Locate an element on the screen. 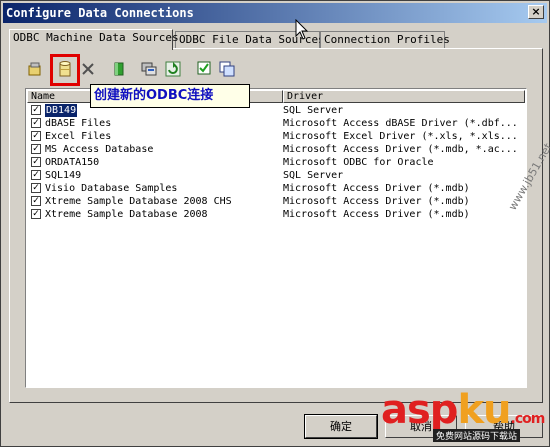  copy-button is located at coordinates (227, 69).